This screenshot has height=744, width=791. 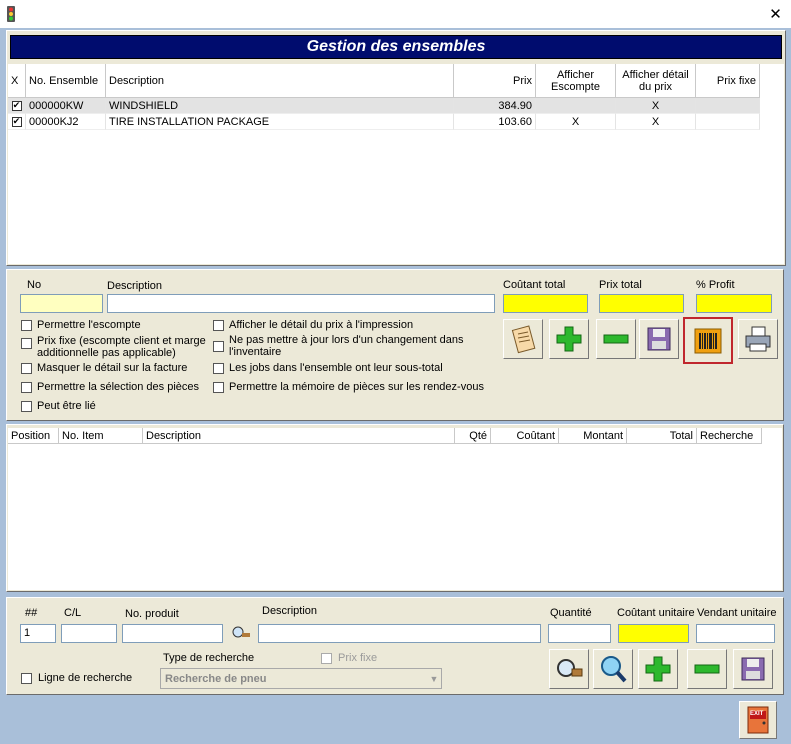 I want to click on afficher-detail-checkbox, so click(x=218, y=325).